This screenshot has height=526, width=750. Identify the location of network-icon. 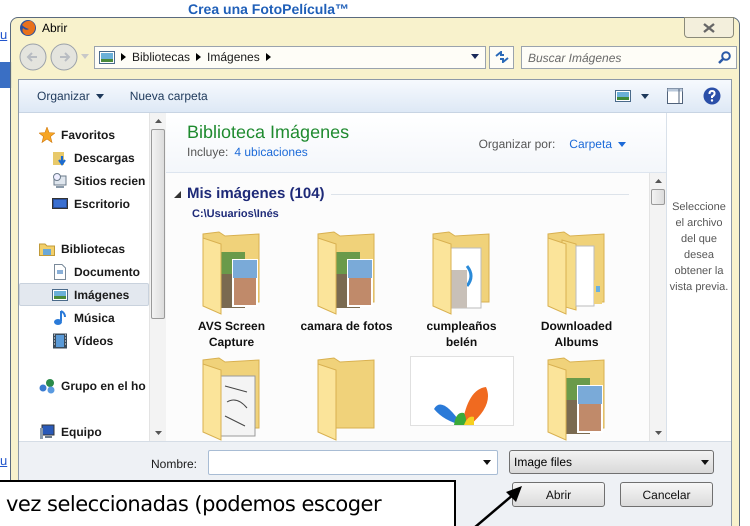
(47, 386).